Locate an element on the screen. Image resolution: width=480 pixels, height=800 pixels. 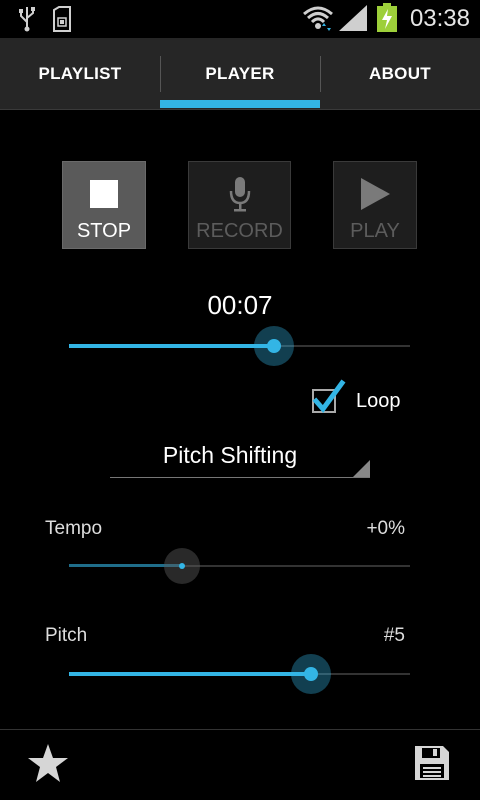
pitch-slider is located at coordinates (239, 674).